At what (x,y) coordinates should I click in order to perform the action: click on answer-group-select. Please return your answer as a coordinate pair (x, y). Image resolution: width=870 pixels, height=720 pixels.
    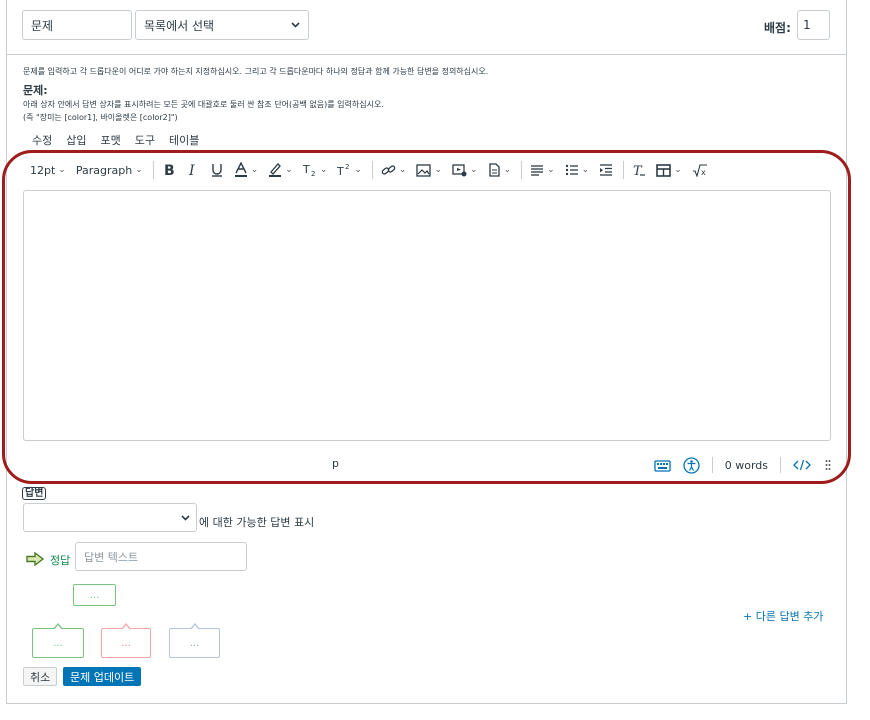
    Looking at the image, I should click on (110, 517).